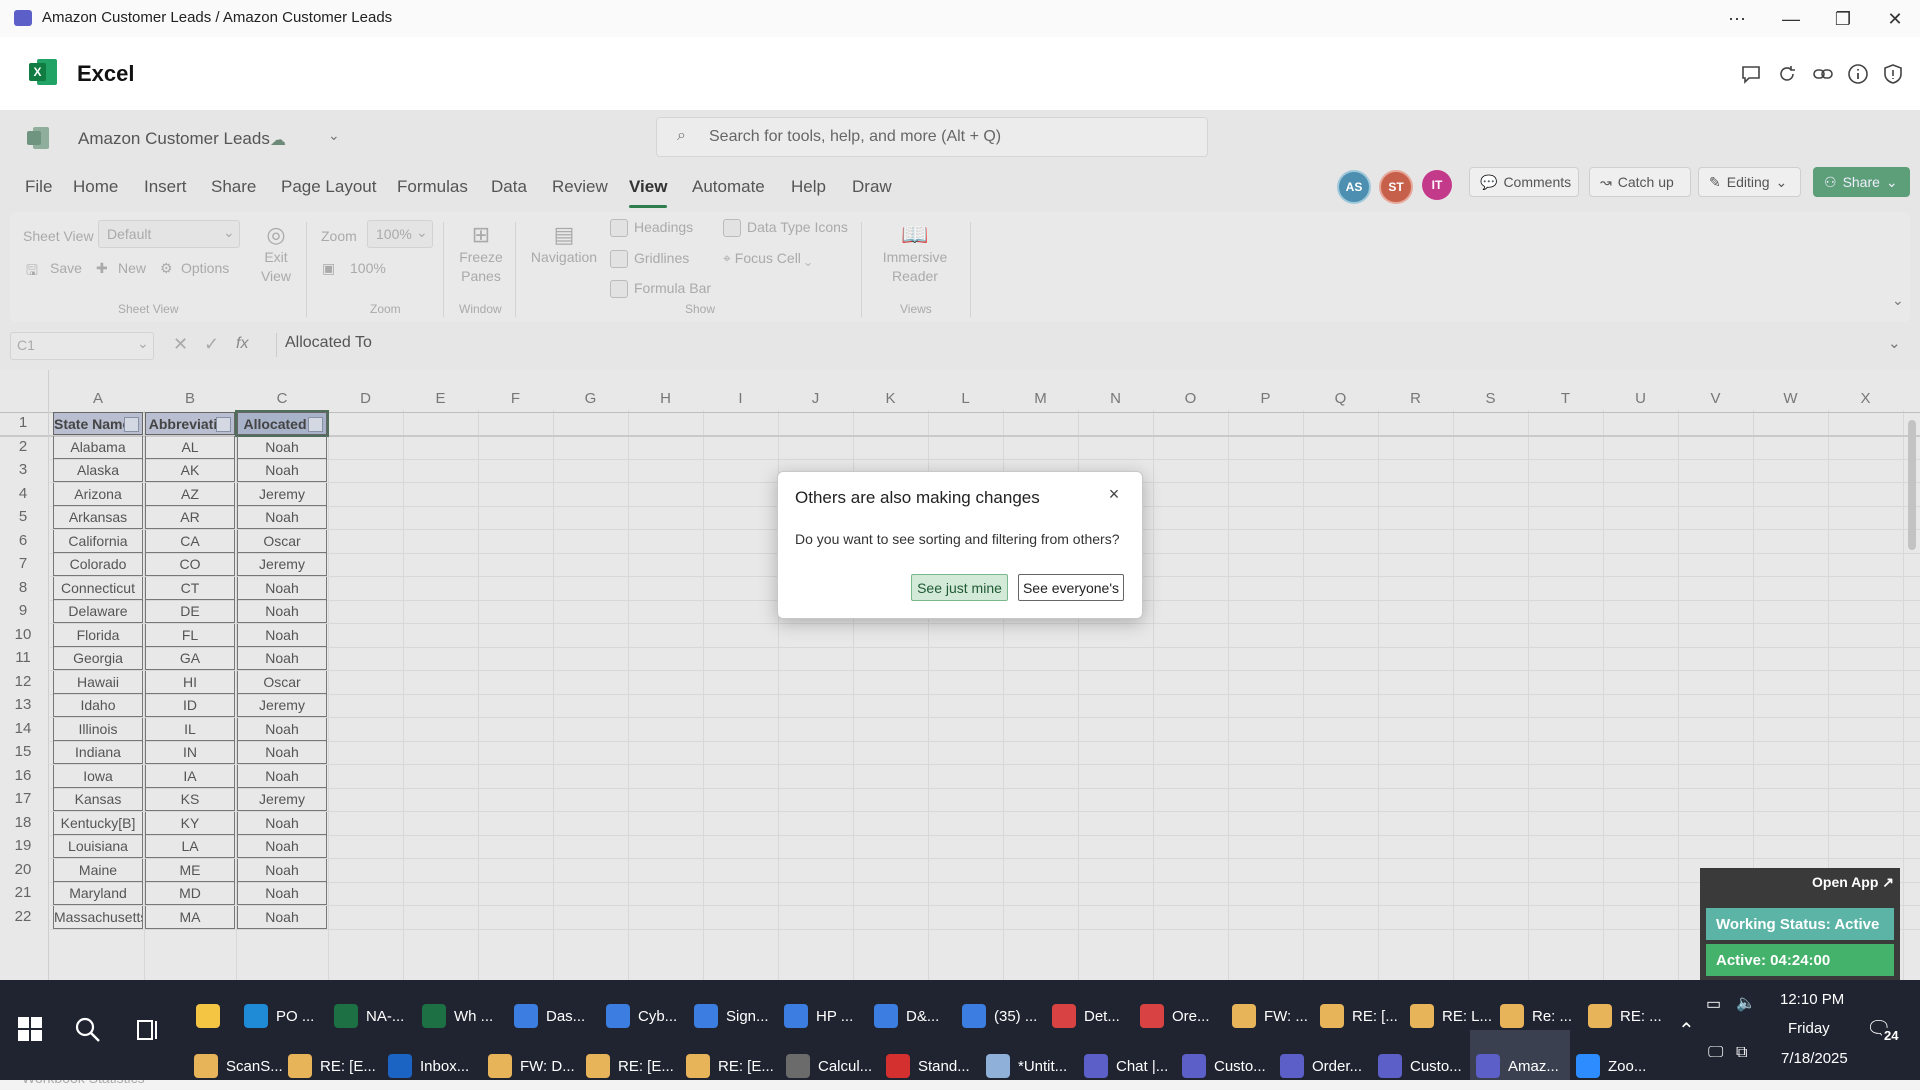 The image size is (1920, 1090). What do you see at coordinates (98, 776) in the screenshot?
I see `table-cell: Iowa` at bounding box center [98, 776].